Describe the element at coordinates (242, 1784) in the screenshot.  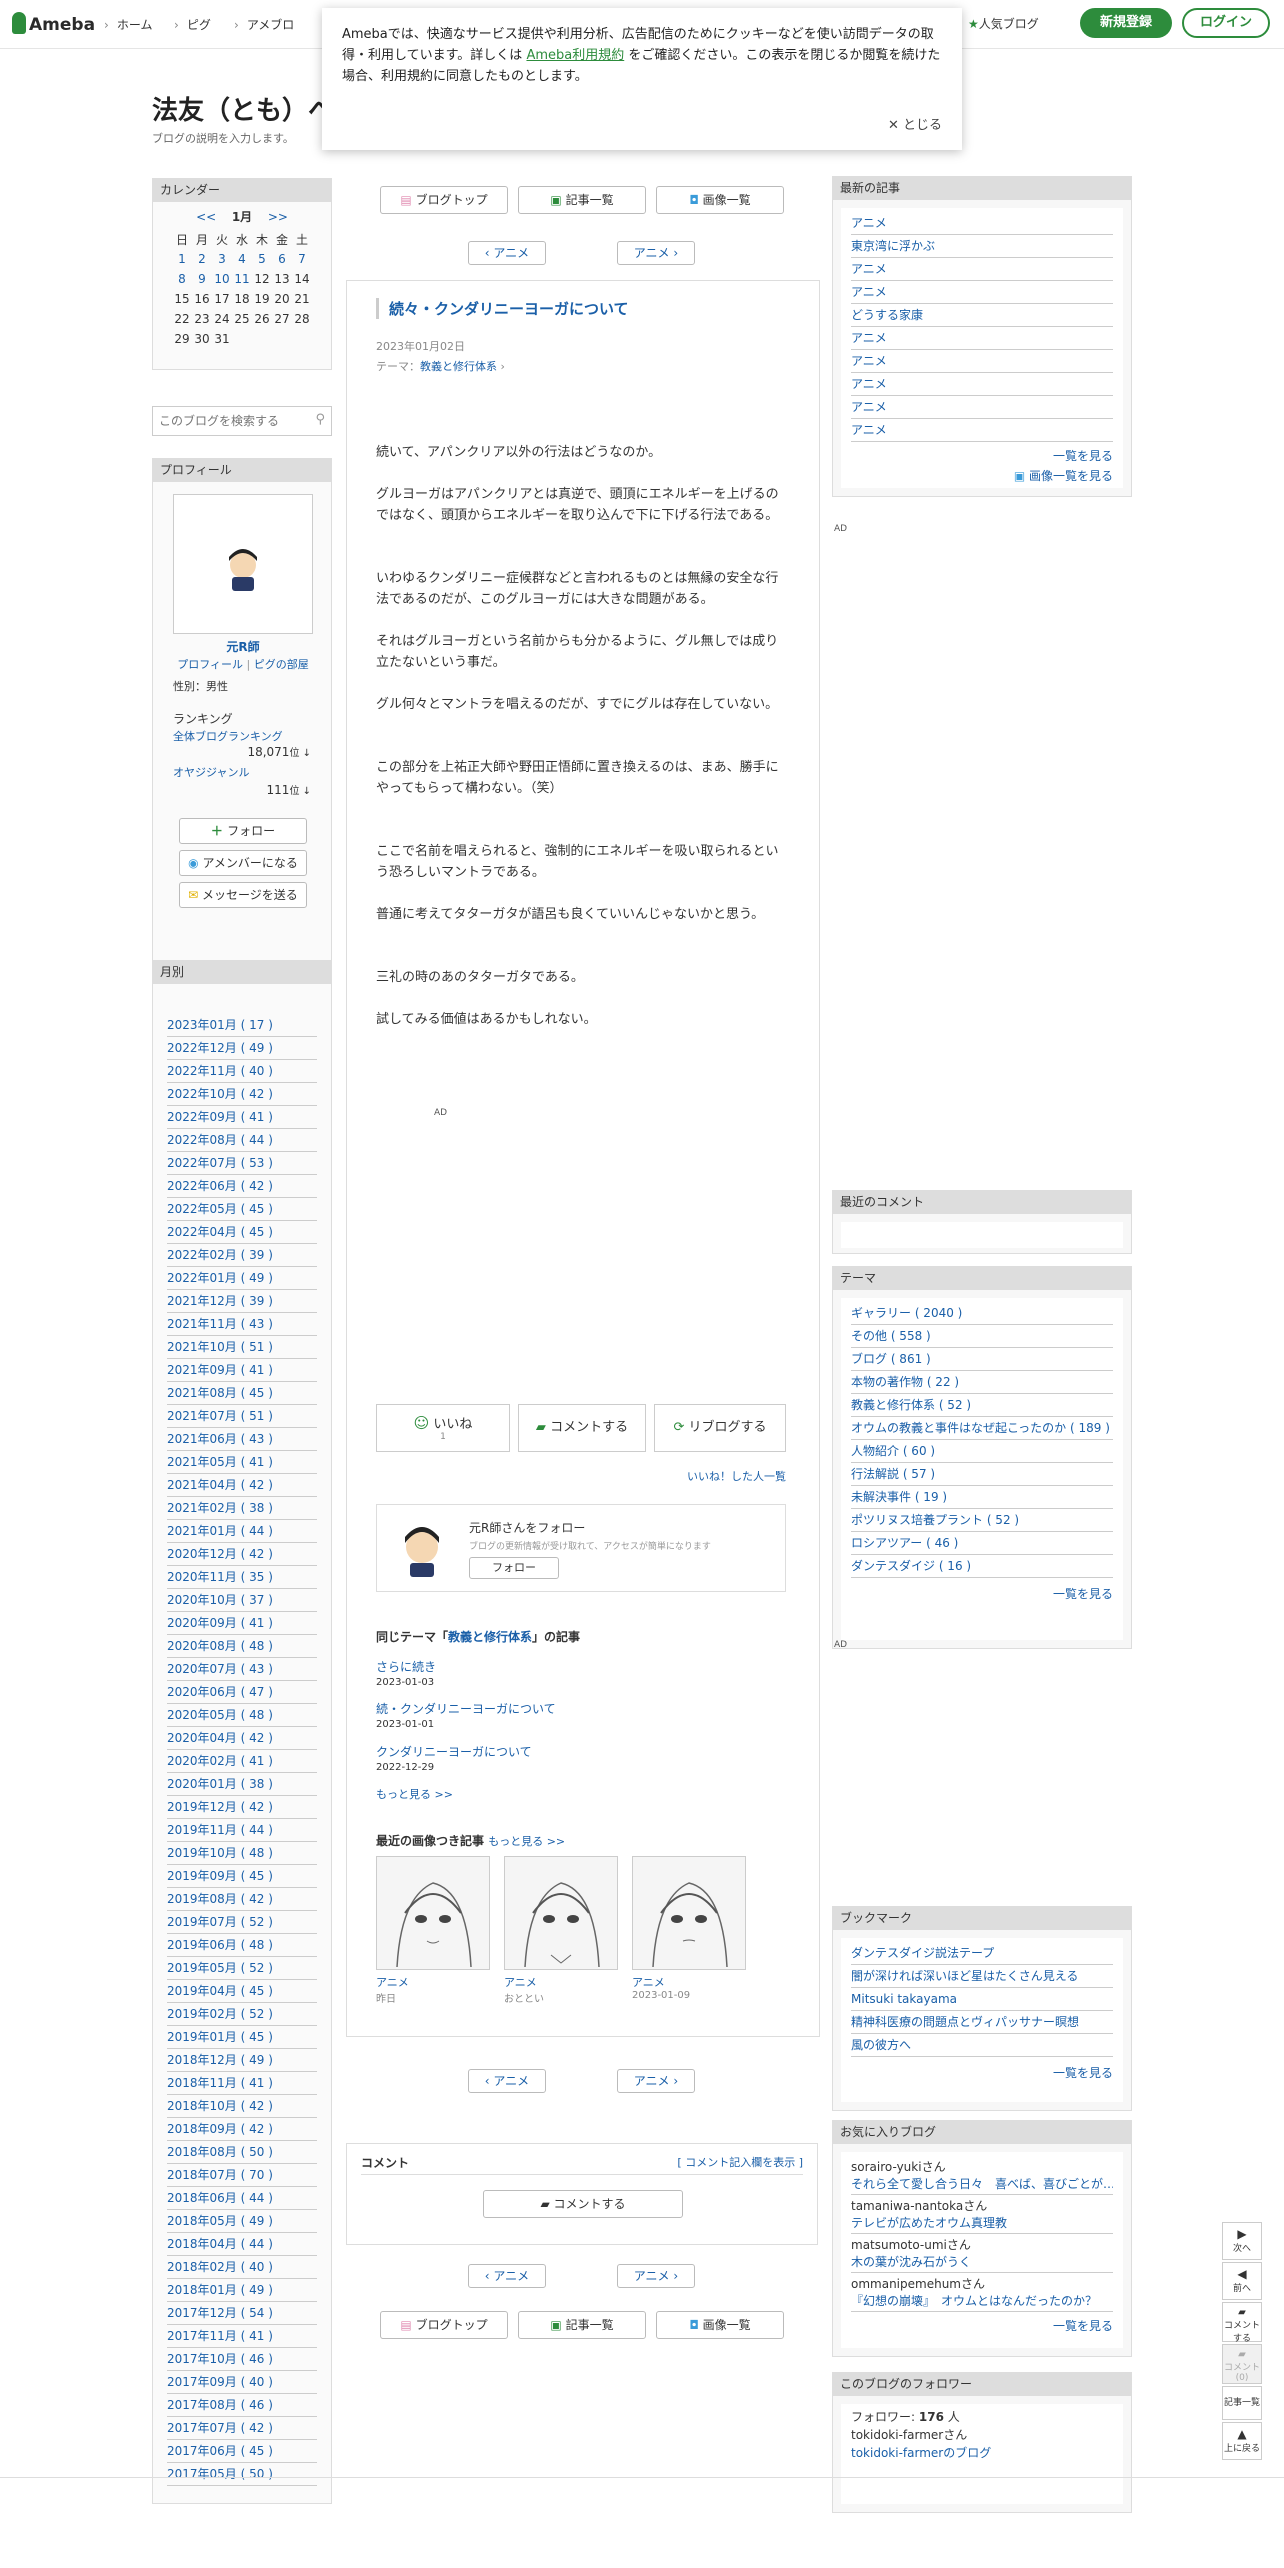
I see `monthly-archive-link: 2020年01月 ( 38 )` at that location.